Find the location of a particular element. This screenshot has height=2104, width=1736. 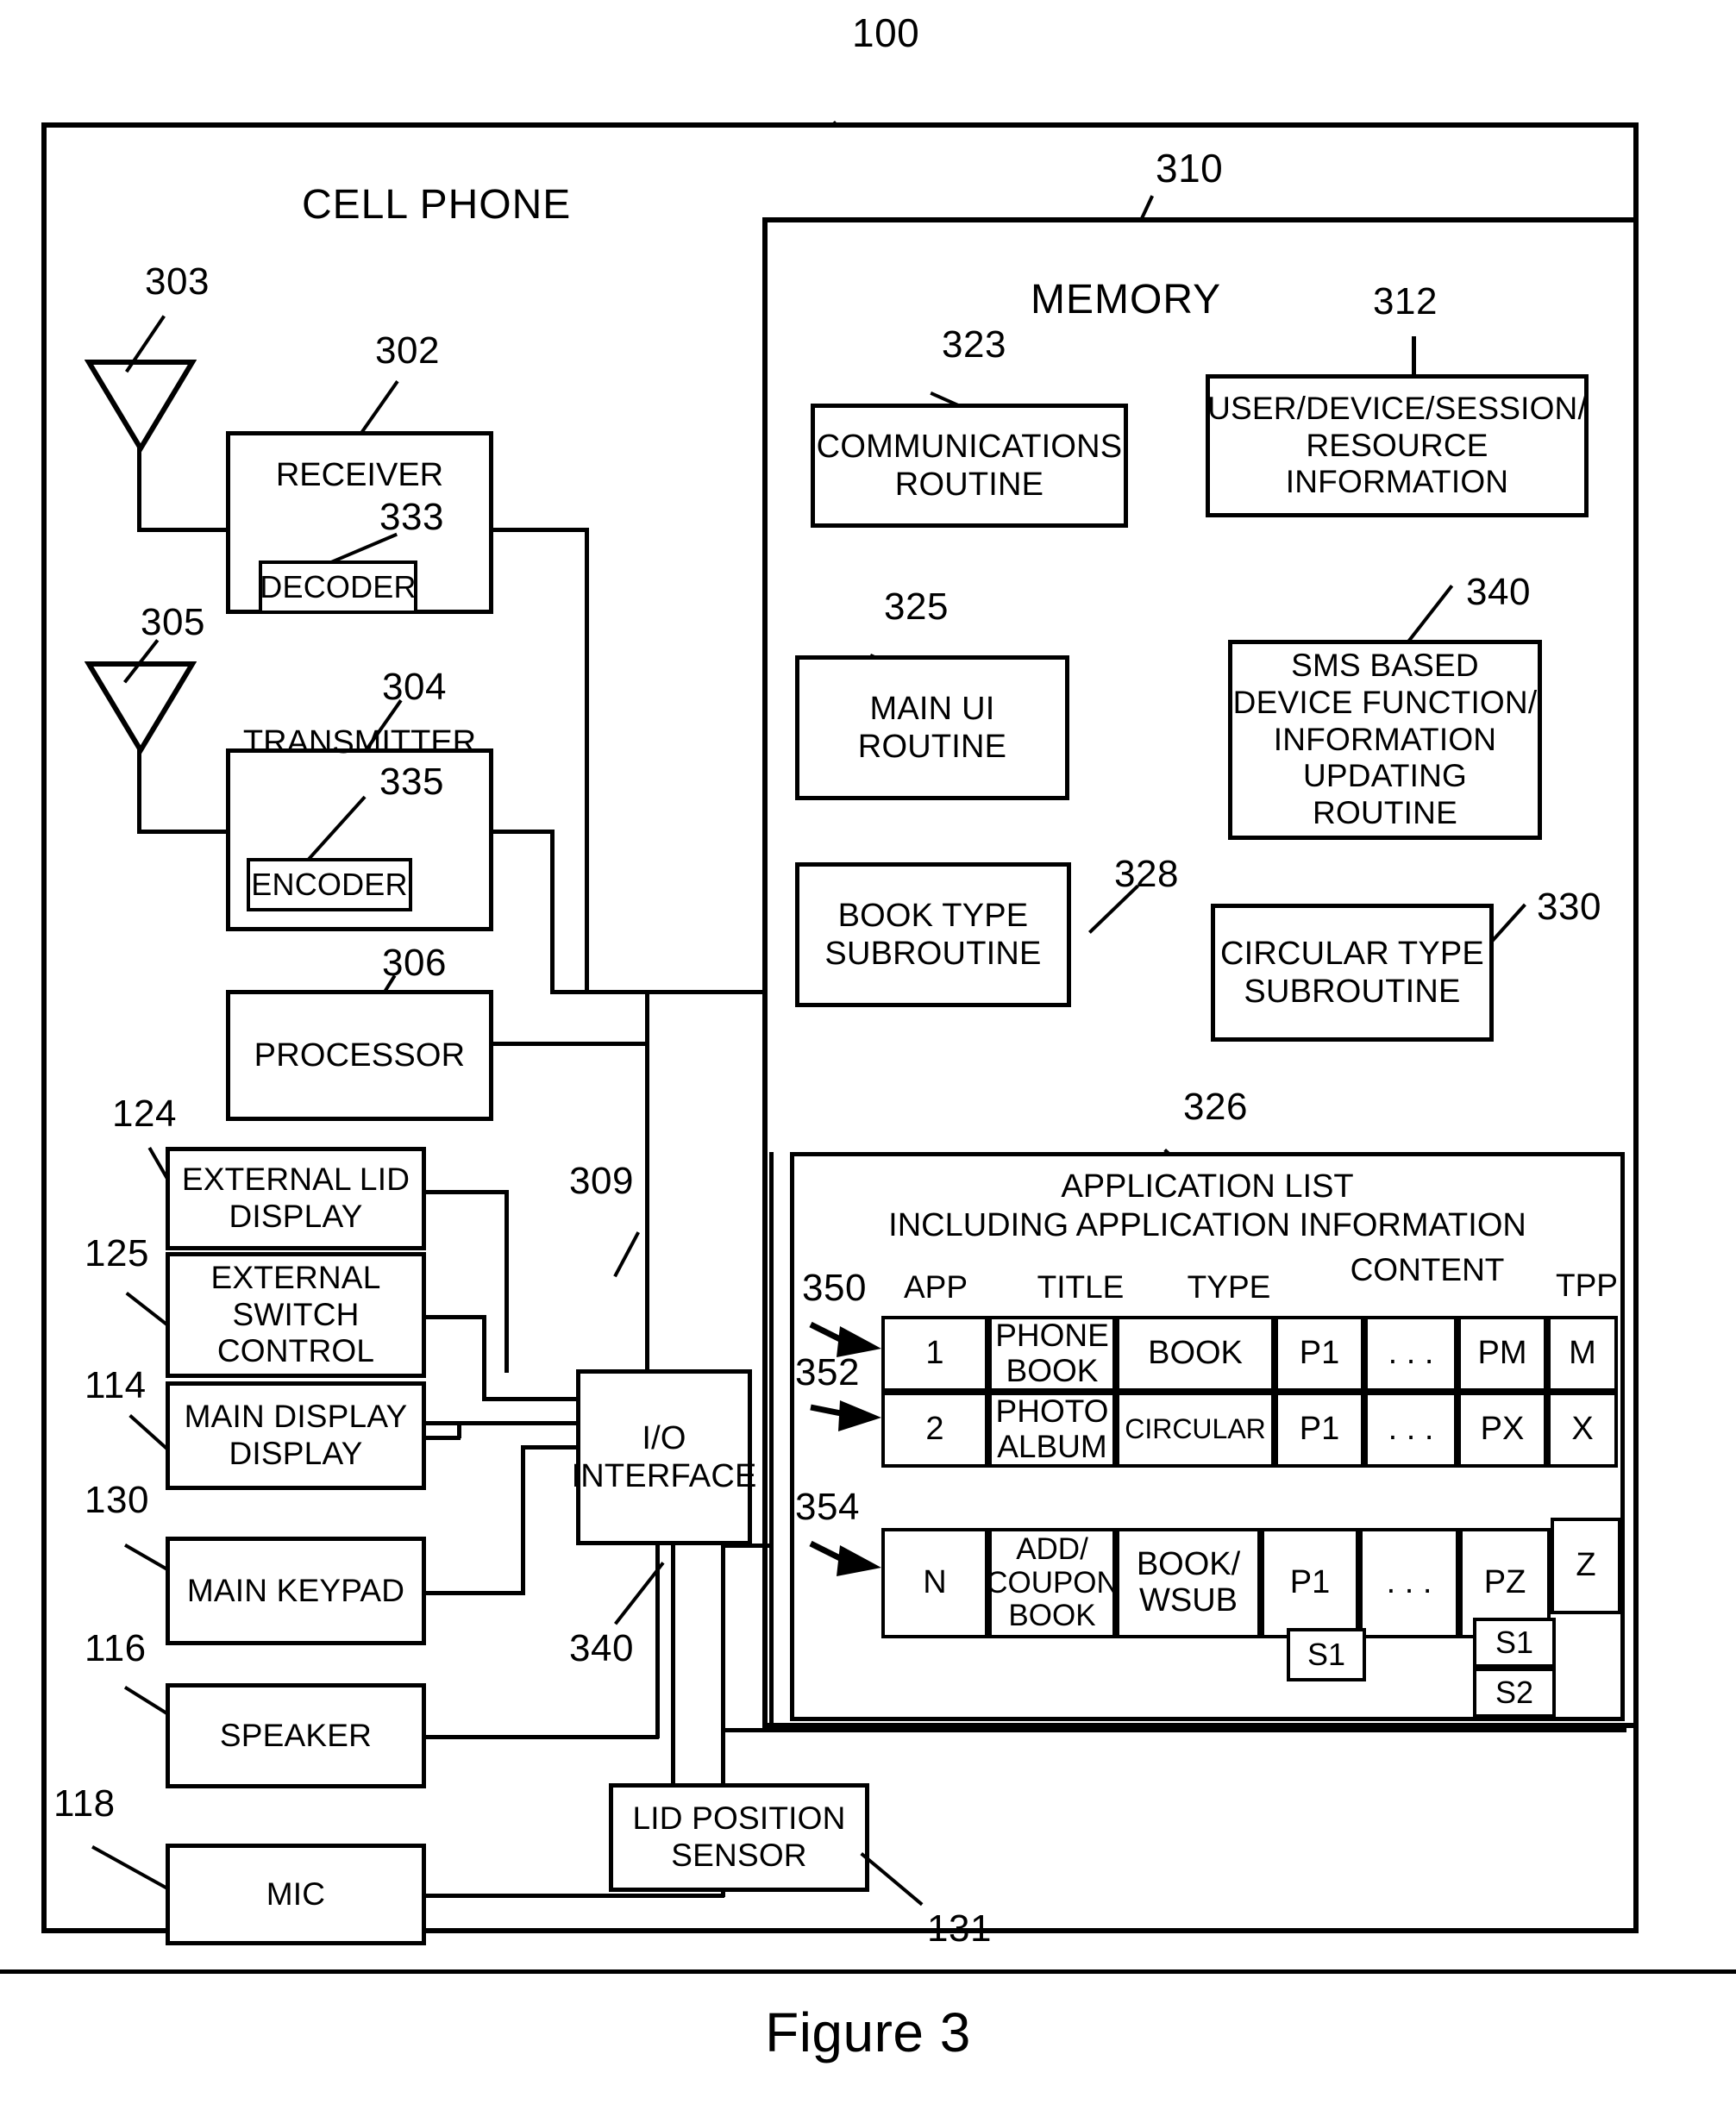

antenna-tx-lead is located at coordinates (184, 832).